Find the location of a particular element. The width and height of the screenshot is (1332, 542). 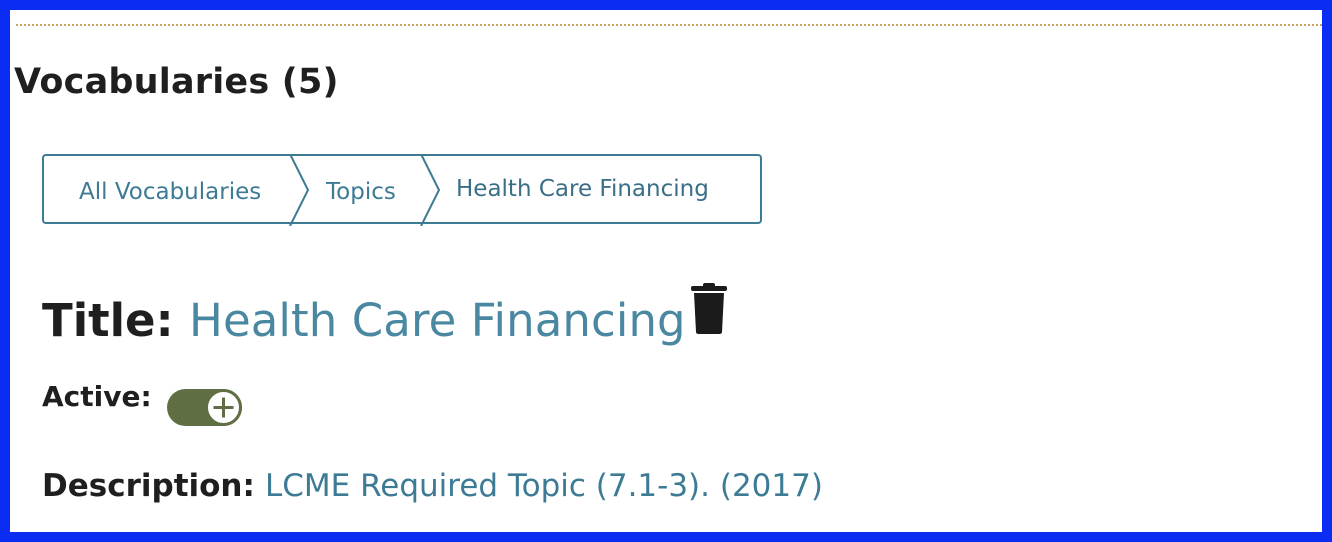

dotted-divider is located at coordinates (669, 25).